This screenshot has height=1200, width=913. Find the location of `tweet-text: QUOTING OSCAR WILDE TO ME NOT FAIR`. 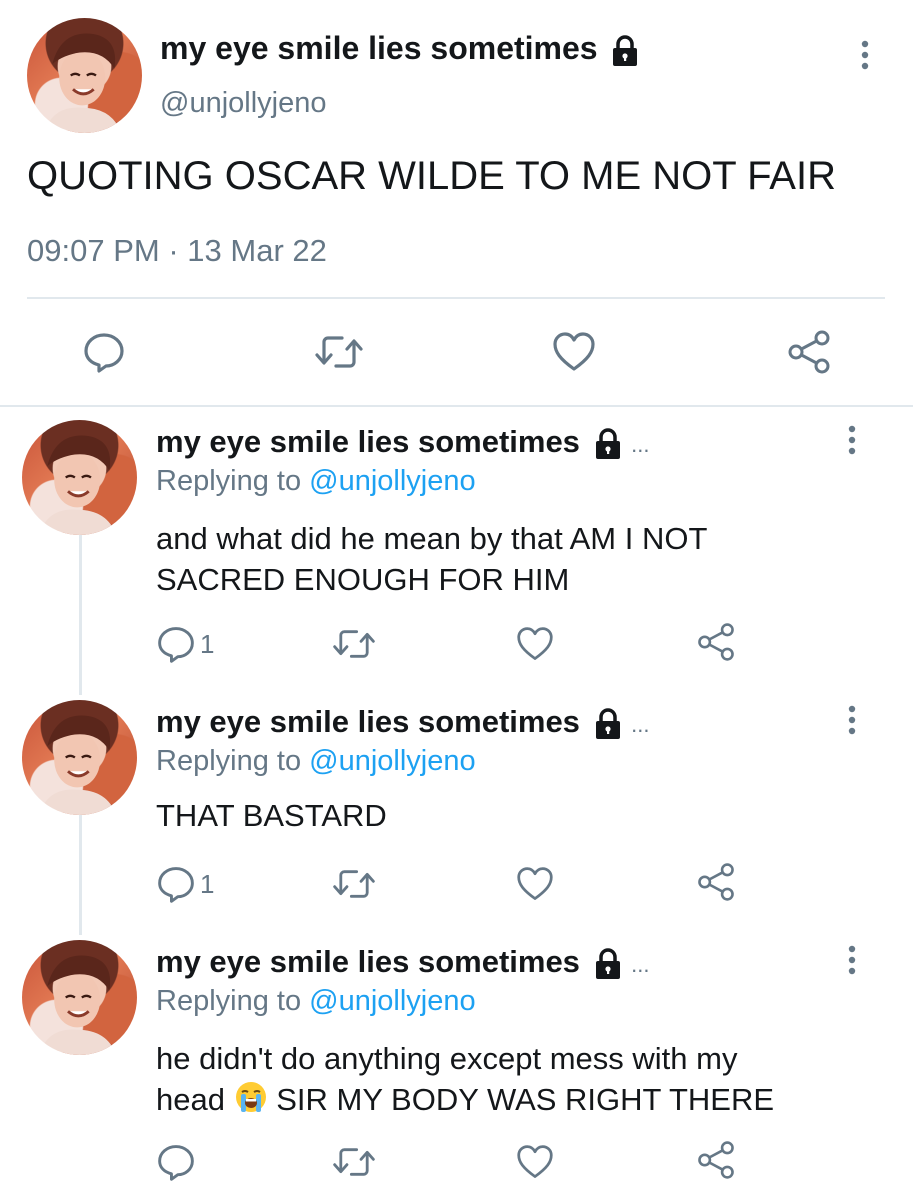

tweet-text: QUOTING OSCAR WILDE TO ME NOT FAIR is located at coordinates (431, 176).